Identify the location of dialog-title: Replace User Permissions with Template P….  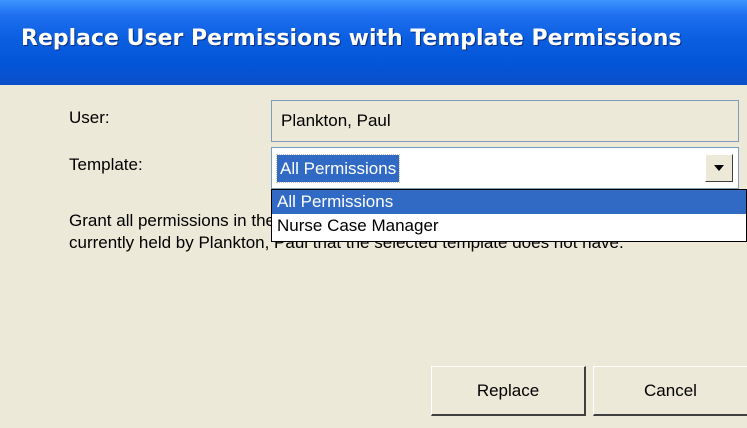
(351, 38).